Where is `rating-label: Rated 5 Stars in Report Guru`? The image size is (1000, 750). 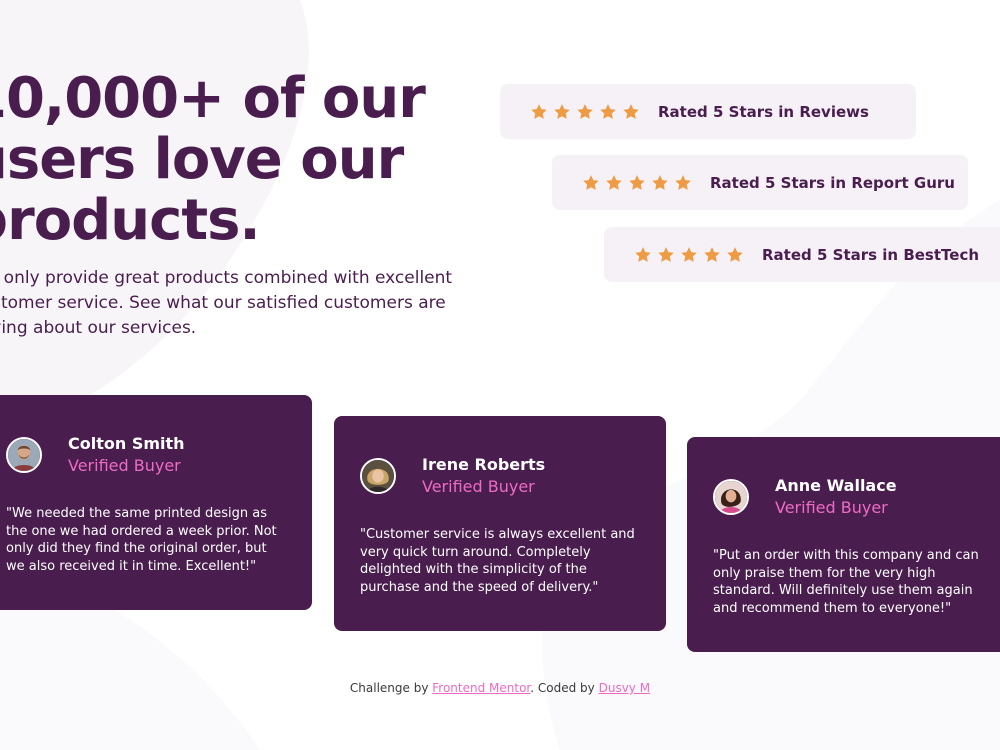 rating-label: Rated 5 Stars in Report Guru is located at coordinates (832, 182).